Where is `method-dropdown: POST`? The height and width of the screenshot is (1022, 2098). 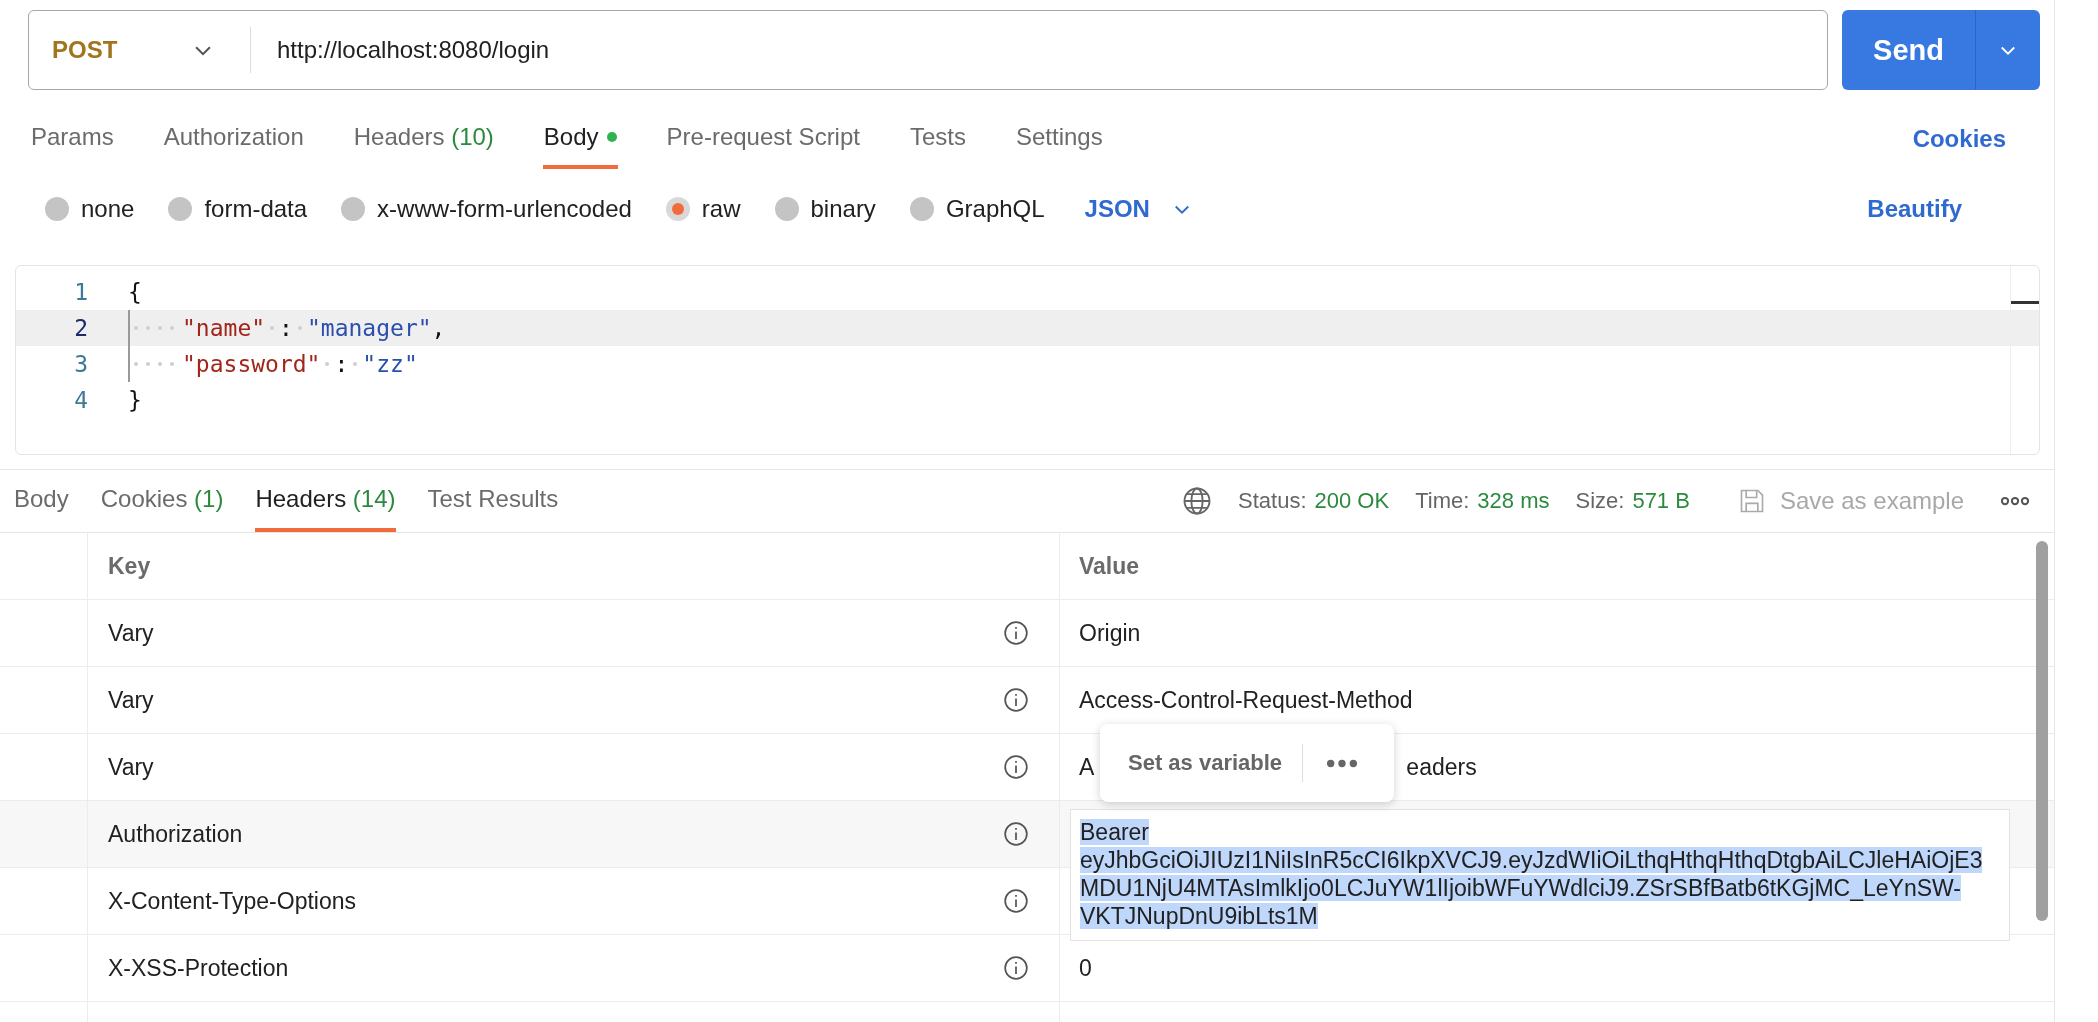
method-dropdown: POST is located at coordinates (140, 50).